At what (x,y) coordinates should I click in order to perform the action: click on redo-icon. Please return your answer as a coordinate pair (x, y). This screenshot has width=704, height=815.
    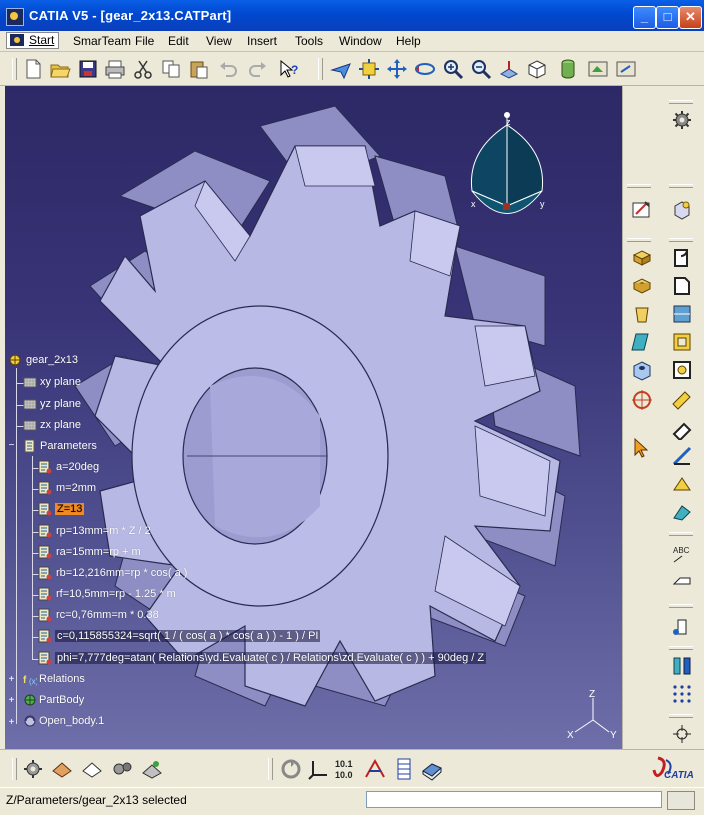
    Looking at the image, I should click on (258, 69).